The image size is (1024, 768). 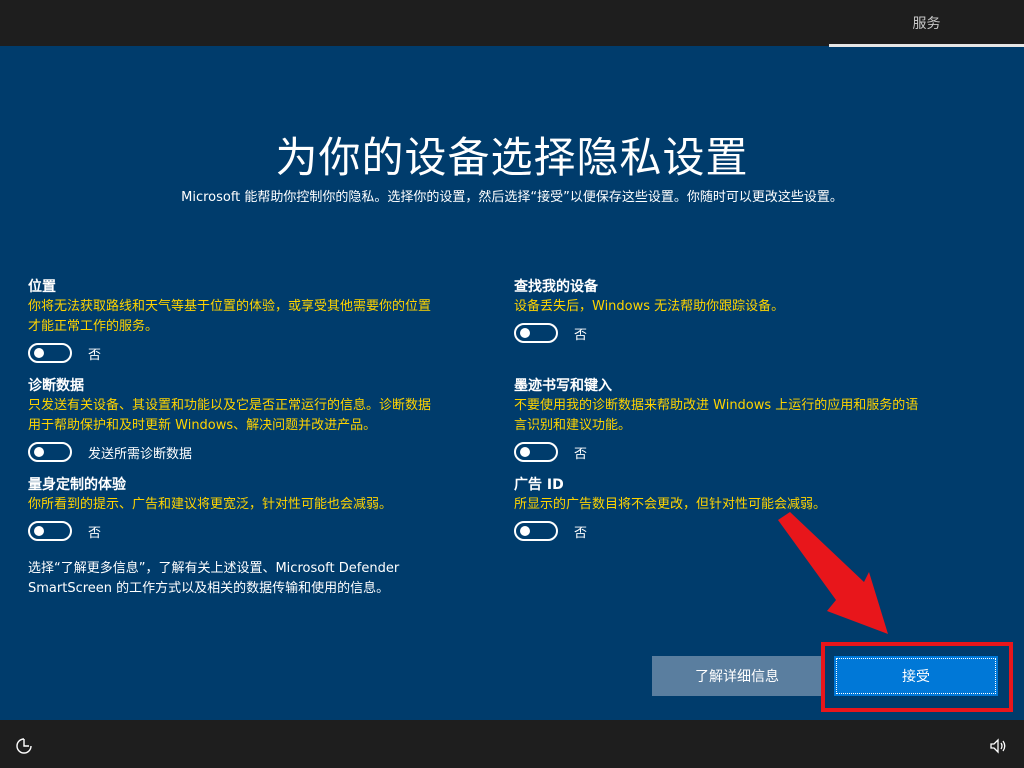 What do you see at coordinates (917, 677) in the screenshot?
I see `annotation-highlight-box` at bounding box center [917, 677].